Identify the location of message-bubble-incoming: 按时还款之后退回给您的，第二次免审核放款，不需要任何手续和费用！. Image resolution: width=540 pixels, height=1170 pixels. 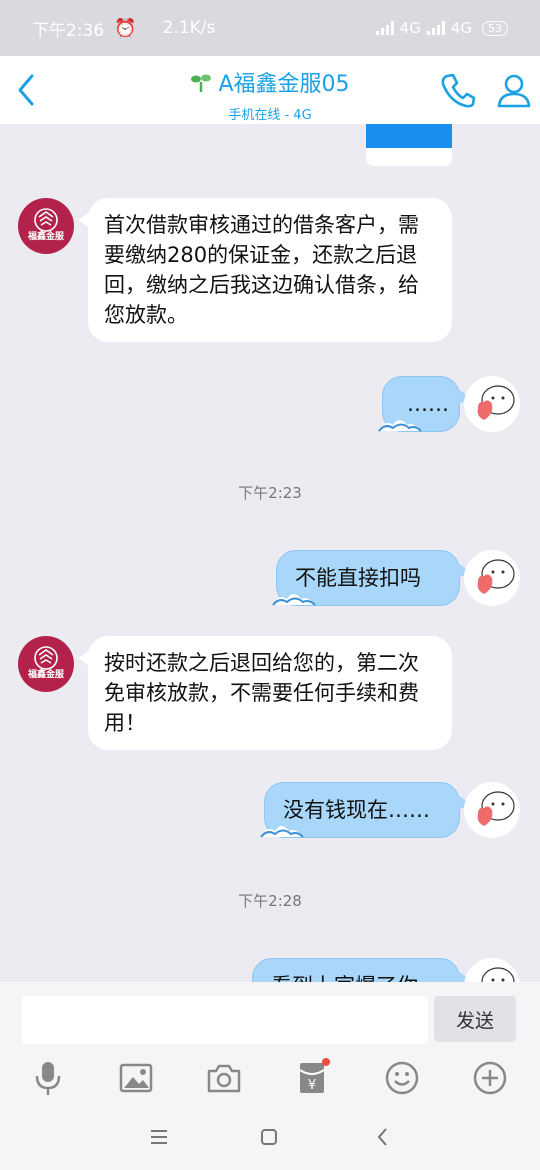
(265, 693).